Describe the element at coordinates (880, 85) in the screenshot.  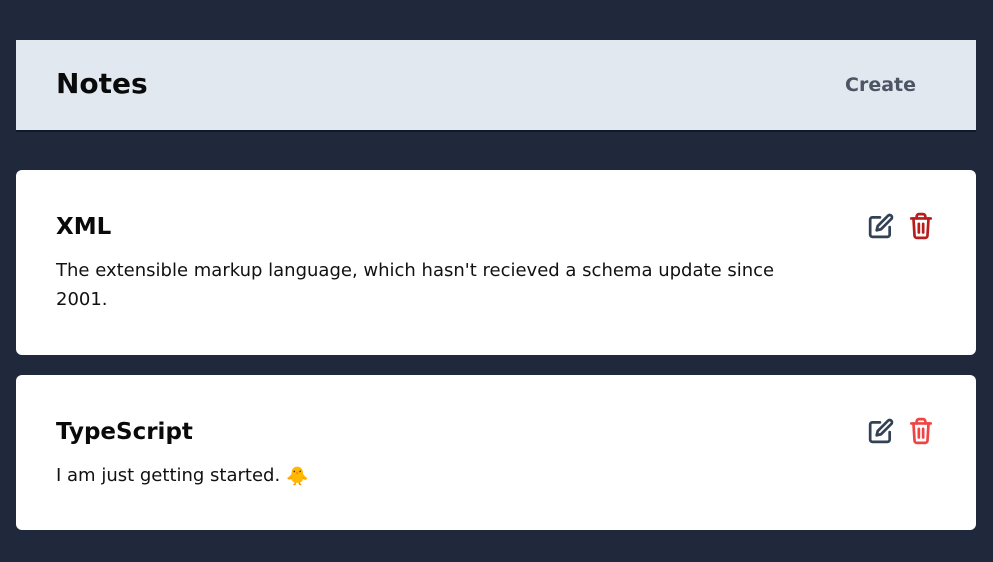
I see `create-button: Create` at that location.